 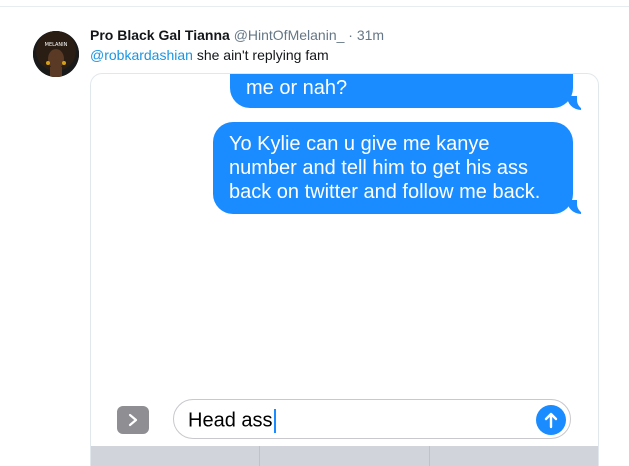 What do you see at coordinates (56, 45) in the screenshot?
I see `svg-text: MELANIN` at bounding box center [56, 45].